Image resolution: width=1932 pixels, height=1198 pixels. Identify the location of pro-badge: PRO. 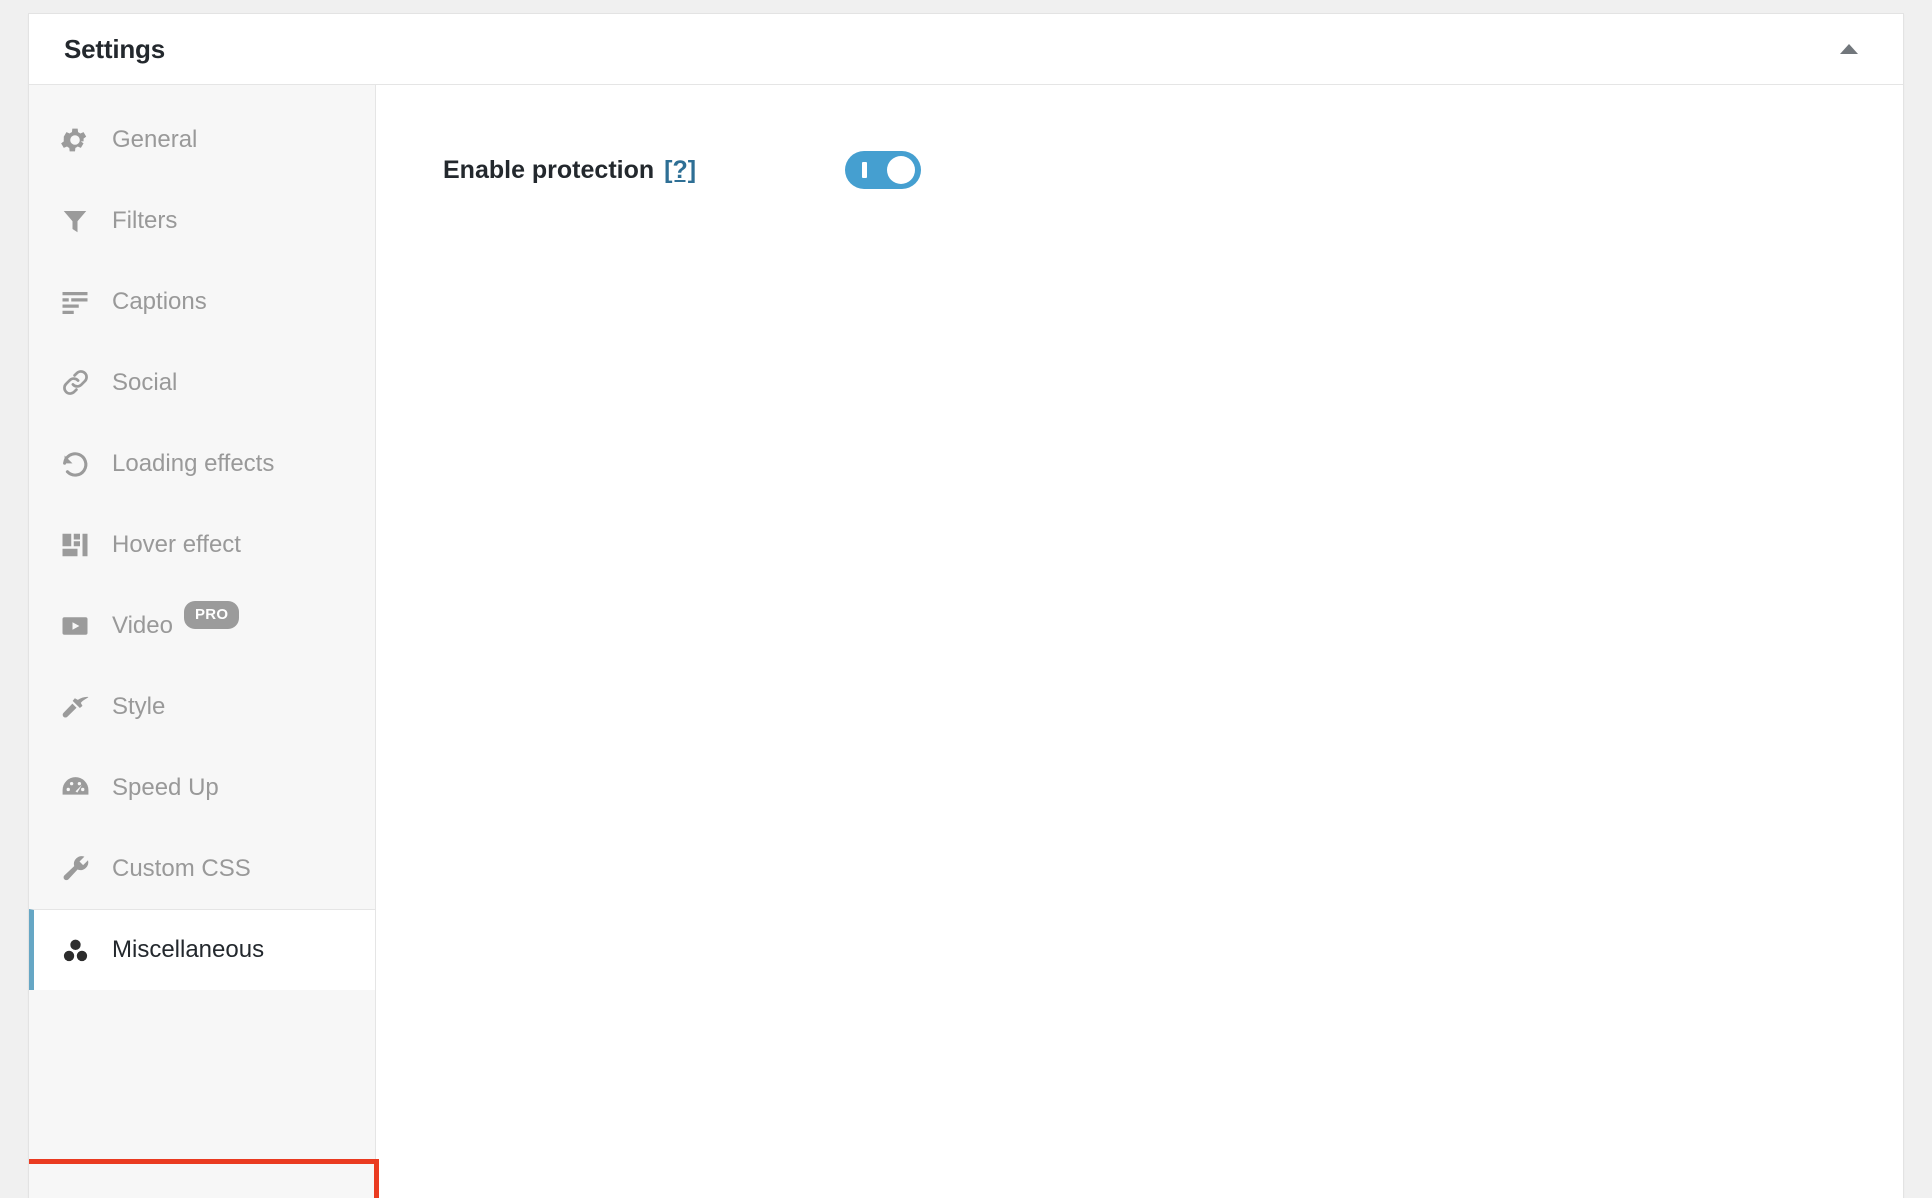
(211, 614).